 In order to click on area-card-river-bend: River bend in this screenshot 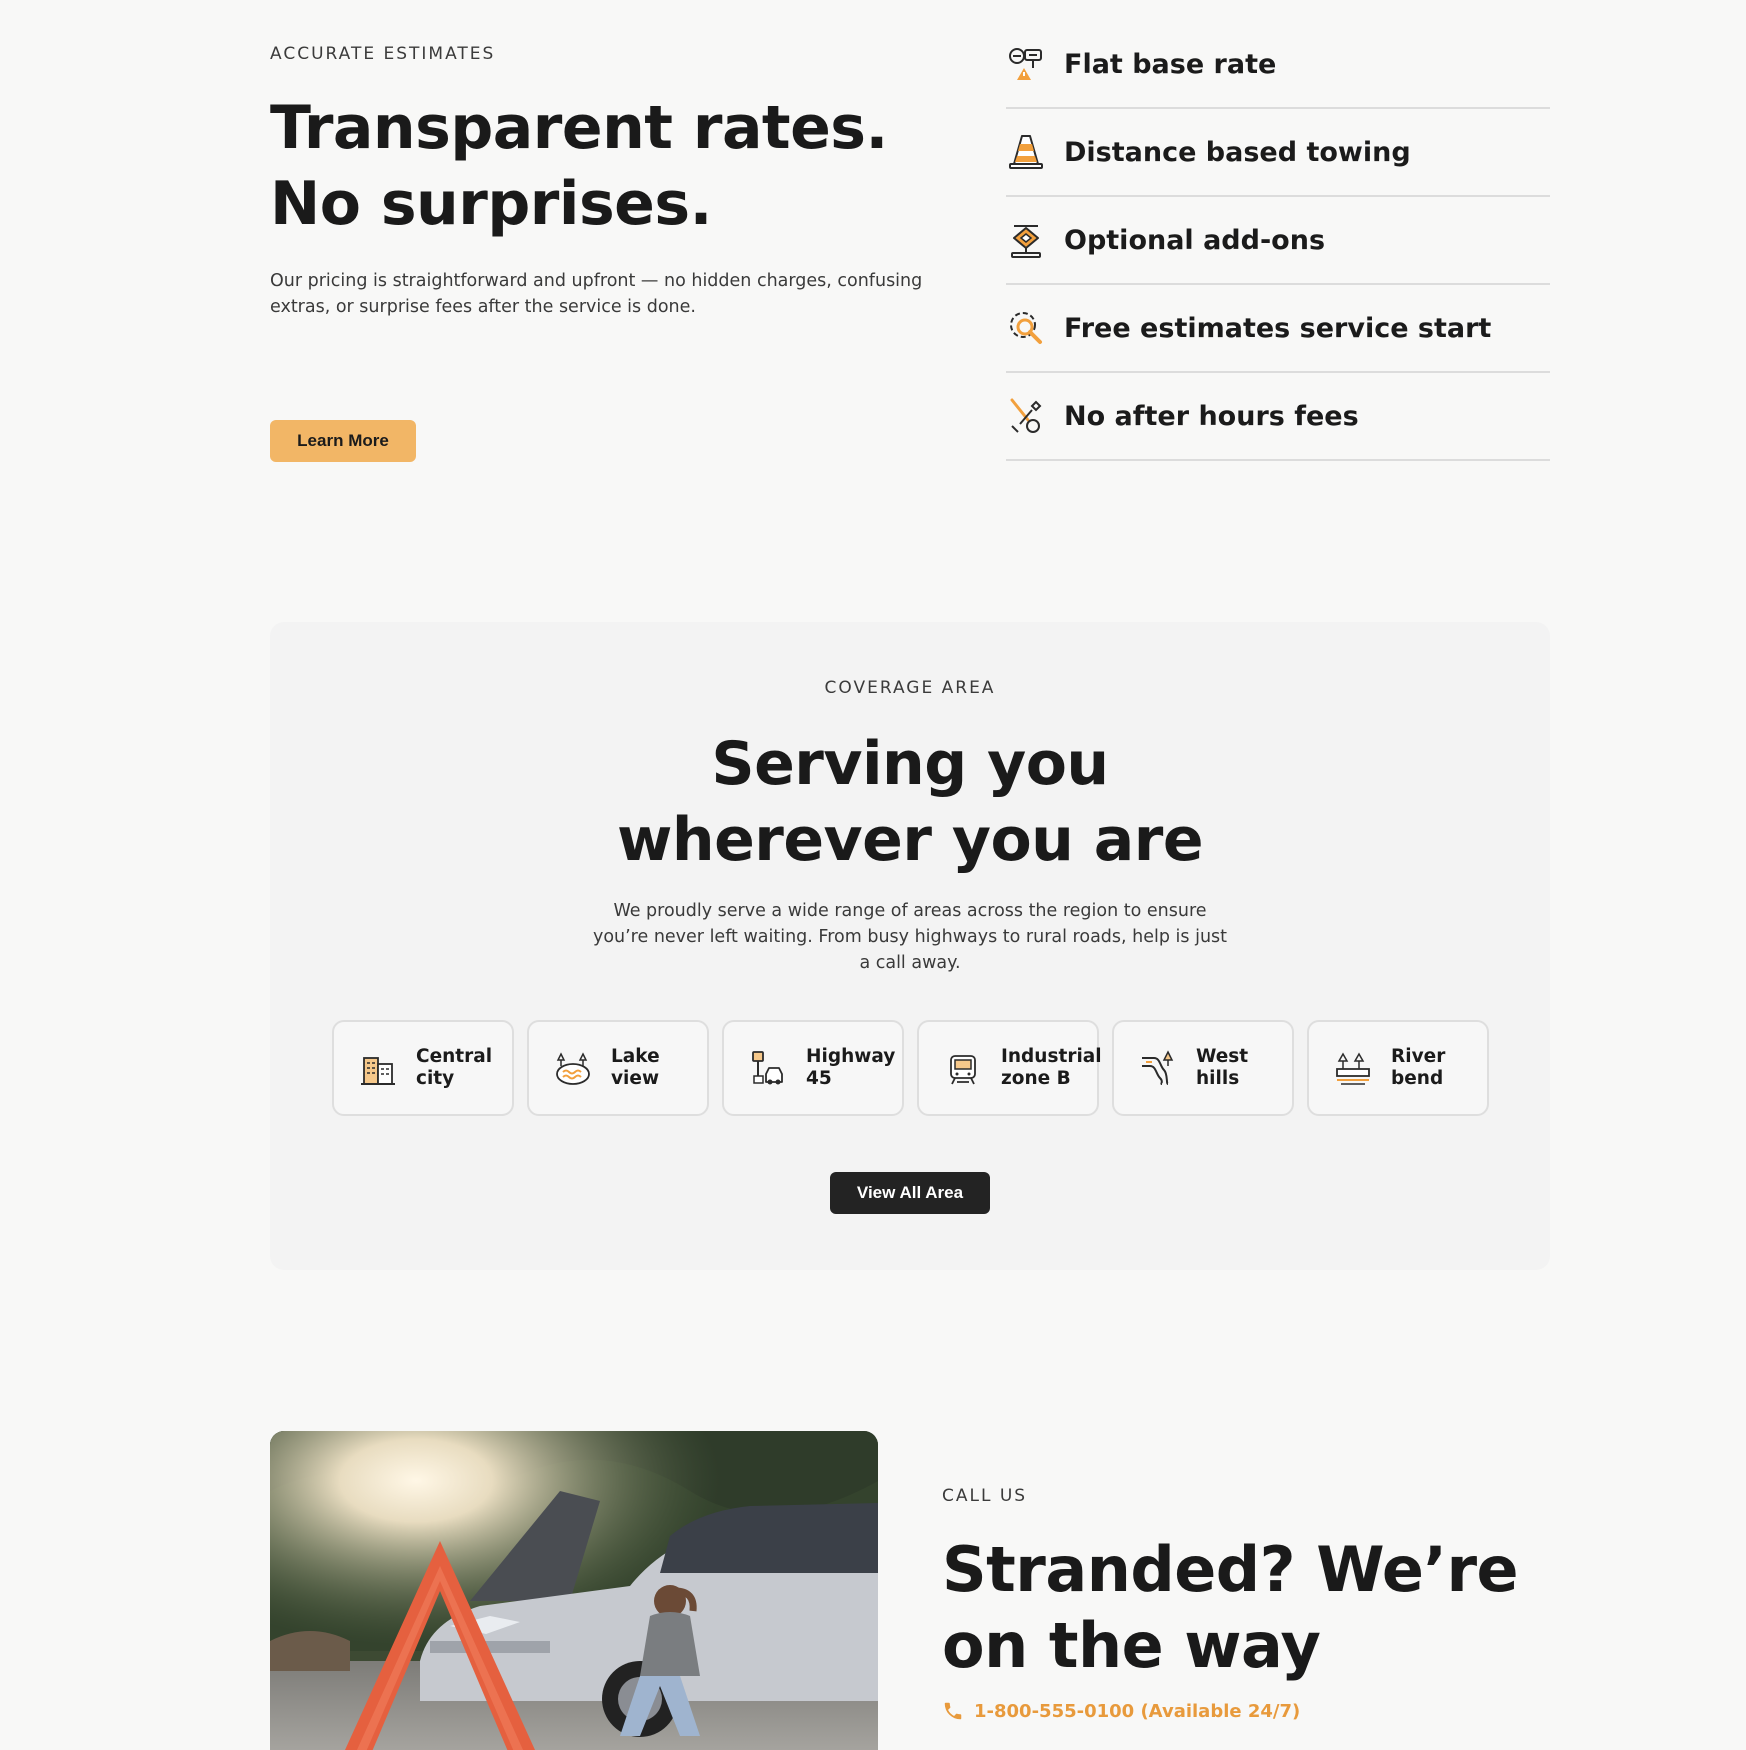, I will do `click(1398, 1068)`.